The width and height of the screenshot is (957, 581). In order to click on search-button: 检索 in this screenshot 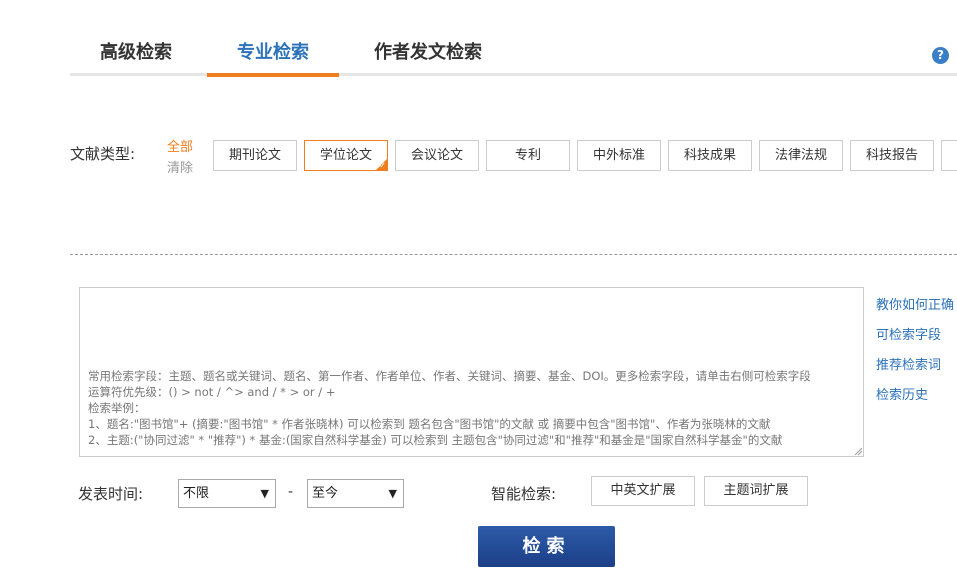, I will do `click(546, 546)`.